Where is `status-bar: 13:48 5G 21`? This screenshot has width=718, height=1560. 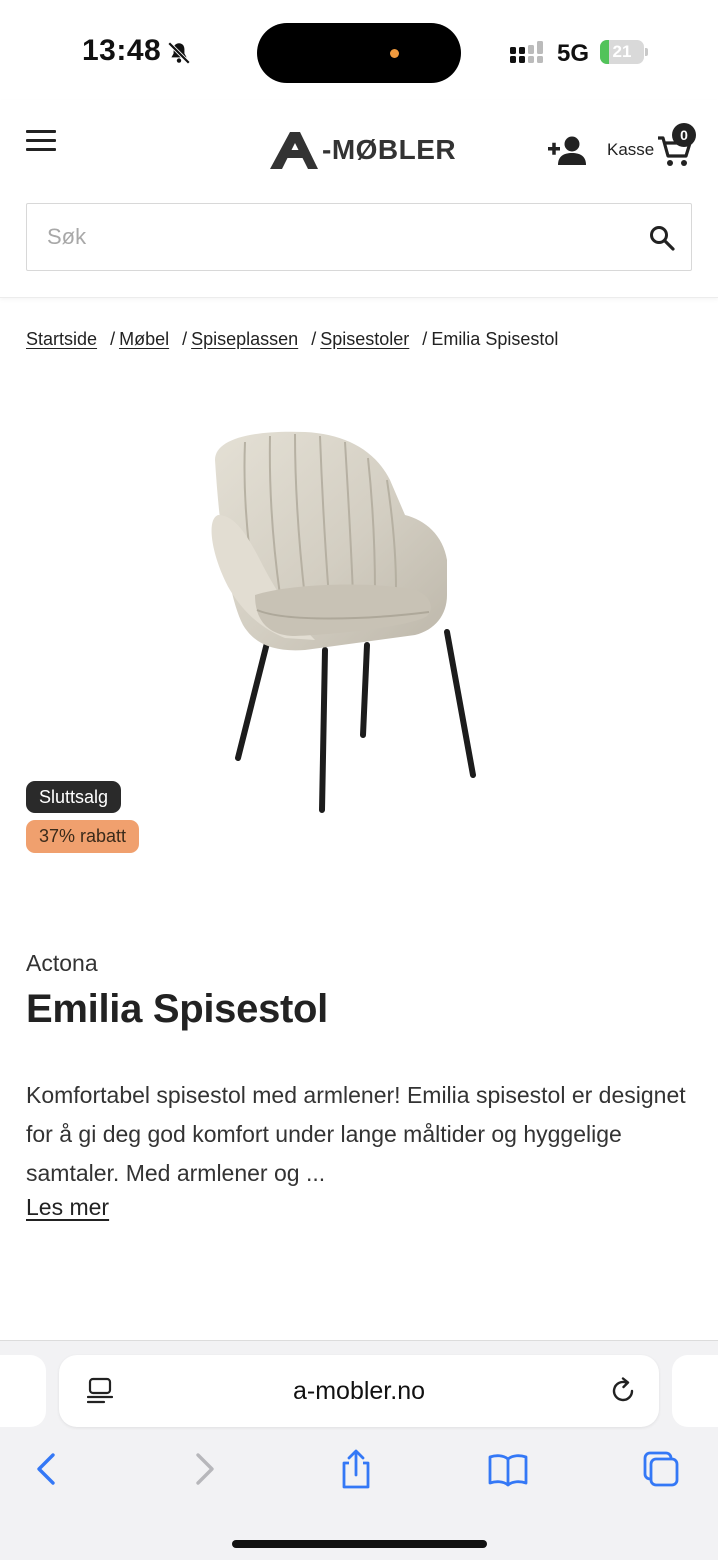 status-bar: 13:48 5G 21 is located at coordinates (359, 50).